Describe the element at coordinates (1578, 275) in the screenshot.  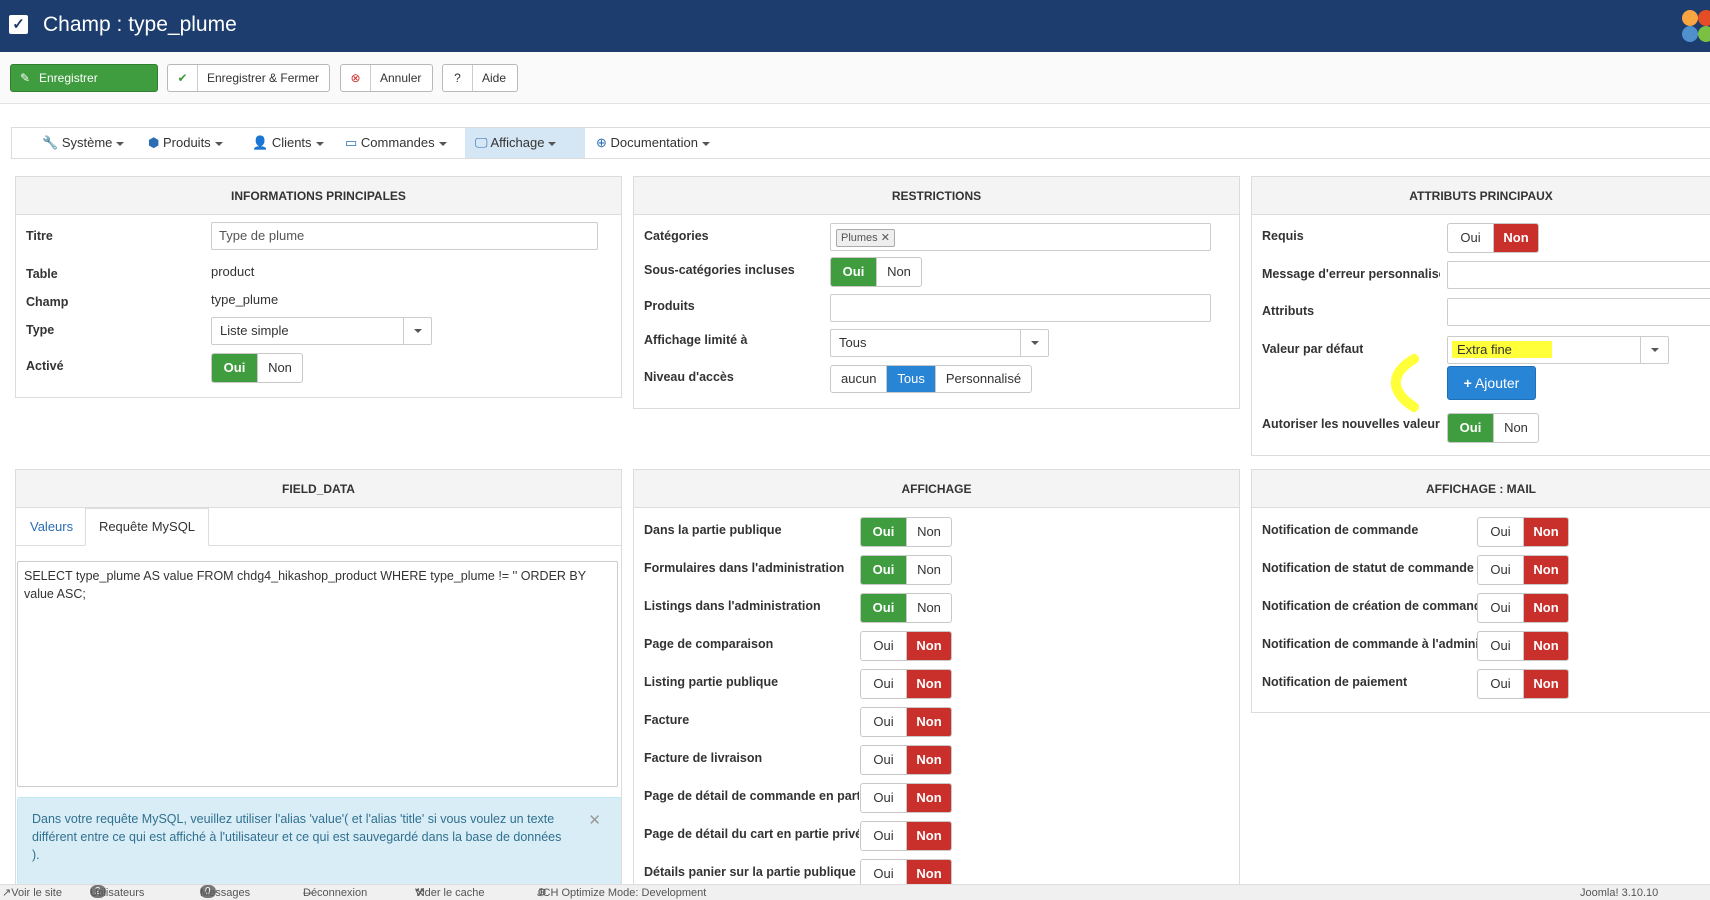
I see `message-erreur-input` at that location.